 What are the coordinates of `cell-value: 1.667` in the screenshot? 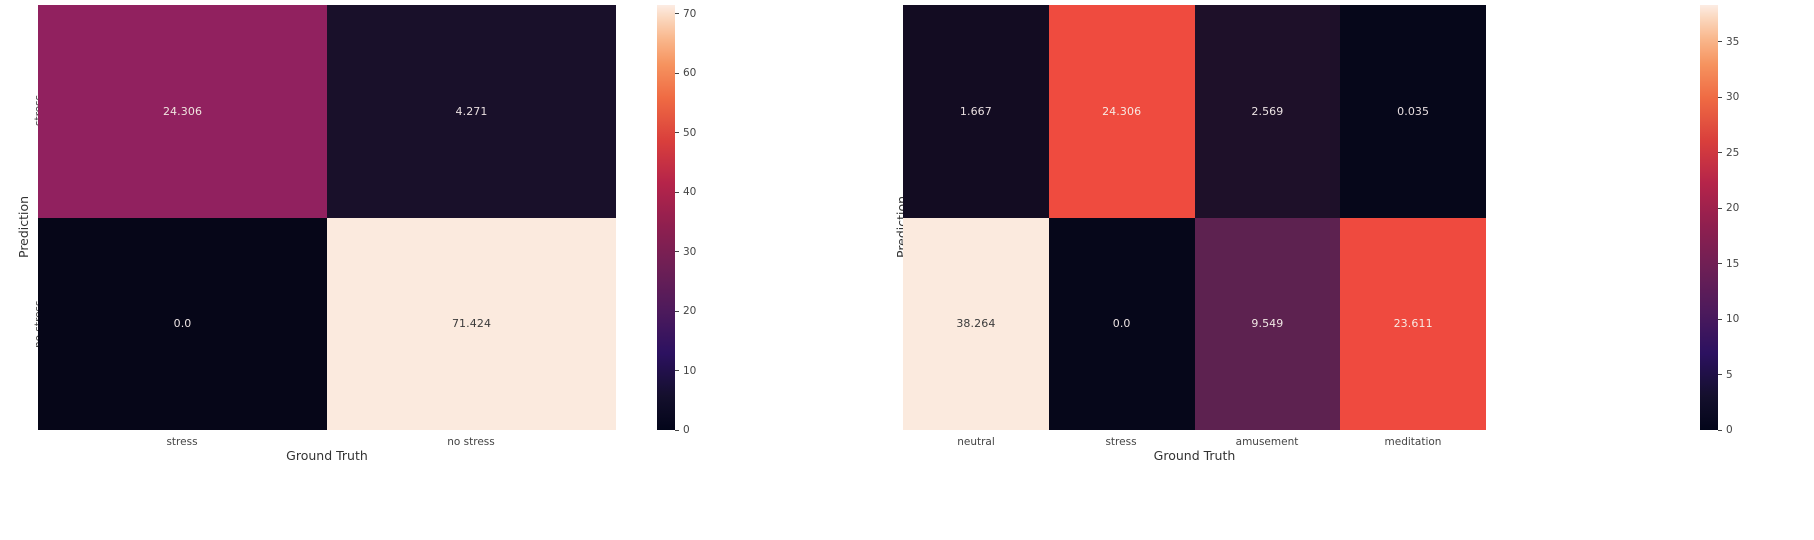 It's located at (975, 111).